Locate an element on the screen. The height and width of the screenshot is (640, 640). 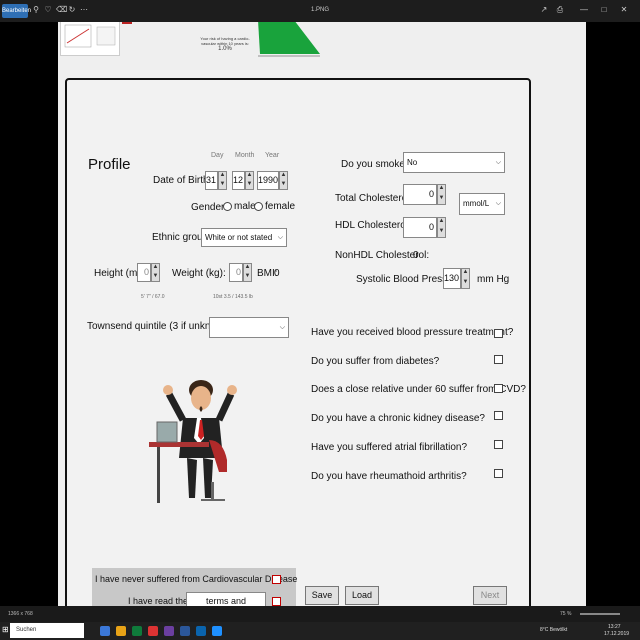
terms-checkbox is located at coordinates (276, 601).